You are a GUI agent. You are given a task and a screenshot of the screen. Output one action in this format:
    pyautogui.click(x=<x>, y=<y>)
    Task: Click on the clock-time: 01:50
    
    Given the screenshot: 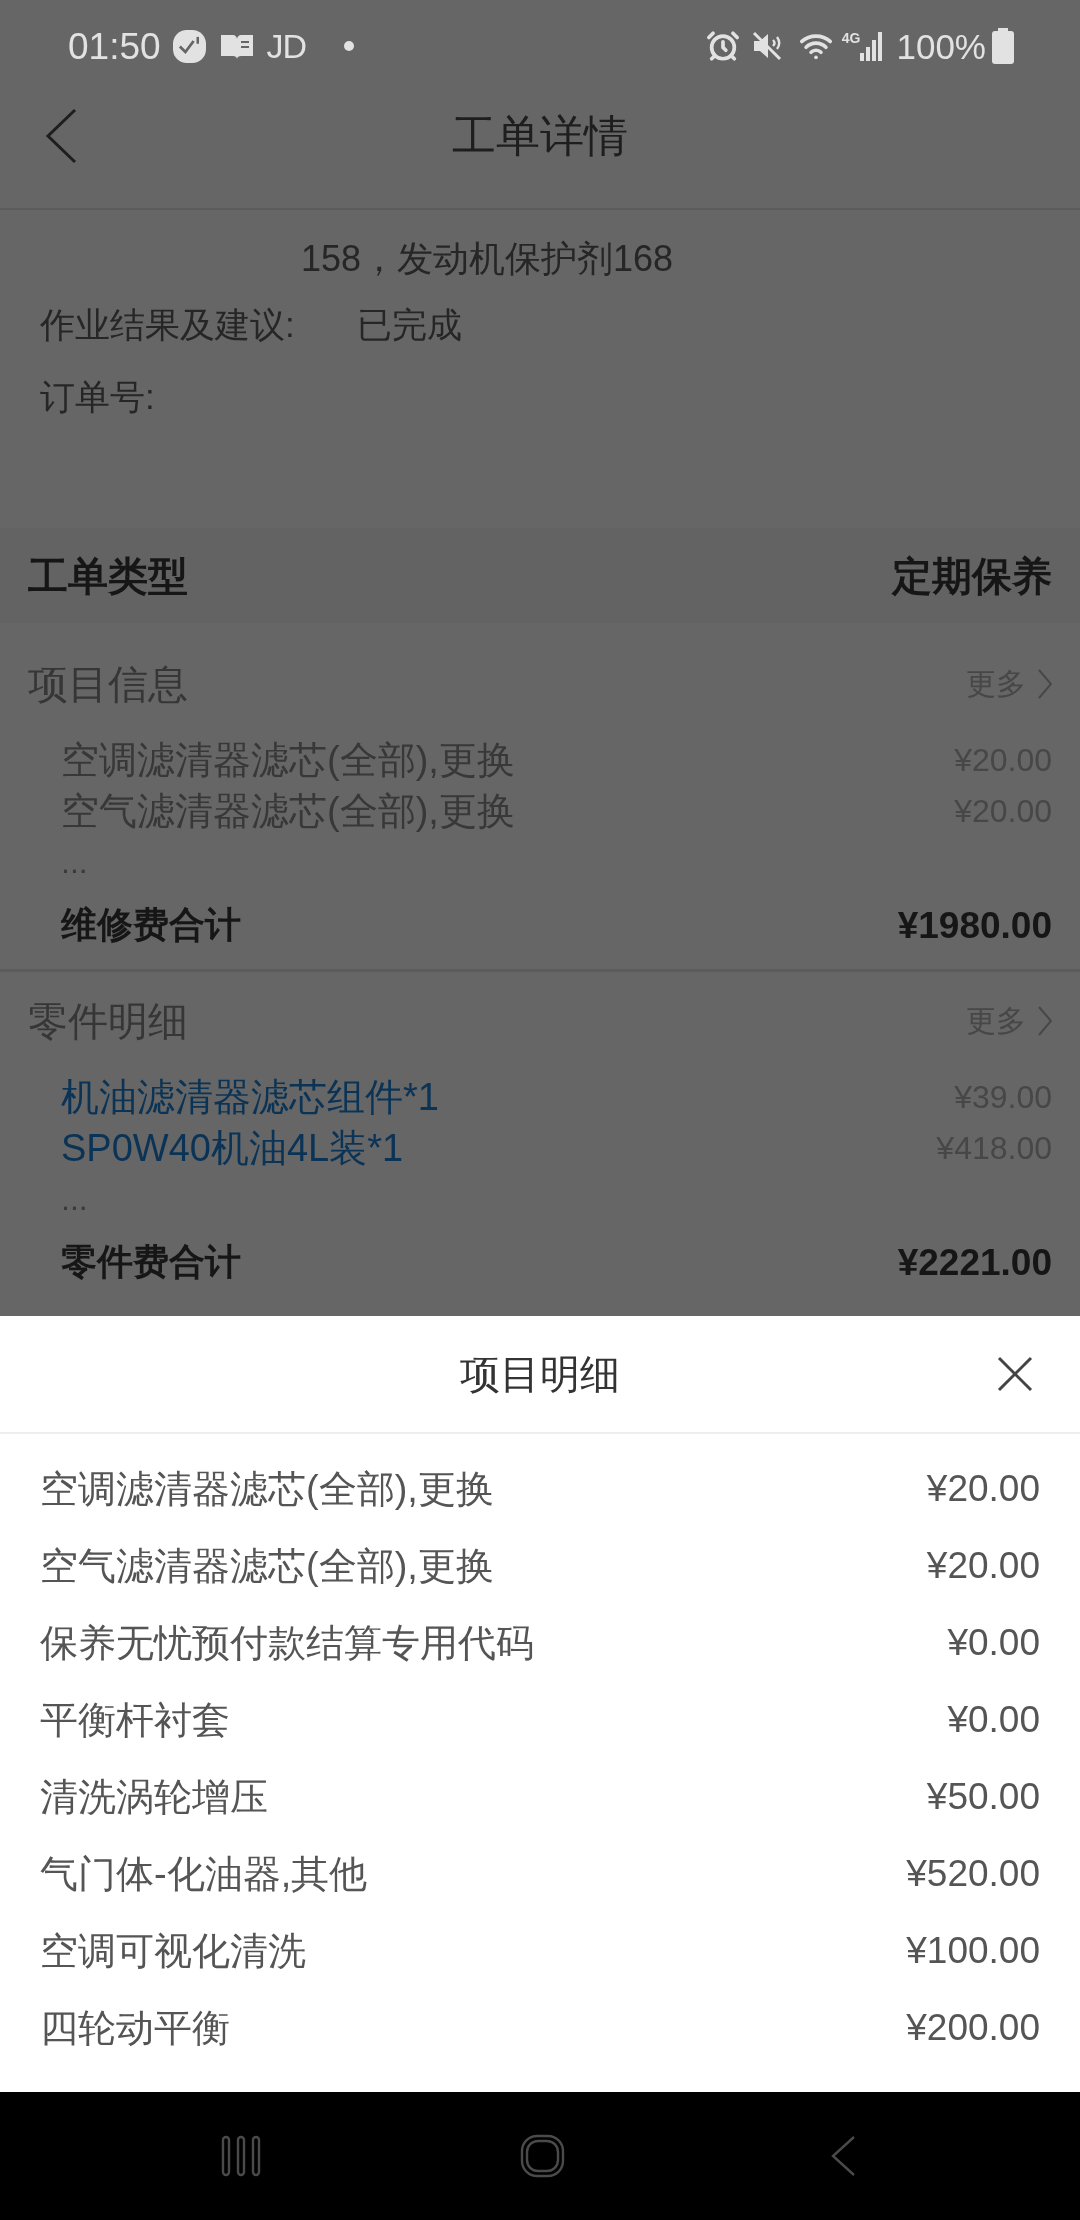 What is the action you would take?
    pyautogui.click(x=114, y=46)
    